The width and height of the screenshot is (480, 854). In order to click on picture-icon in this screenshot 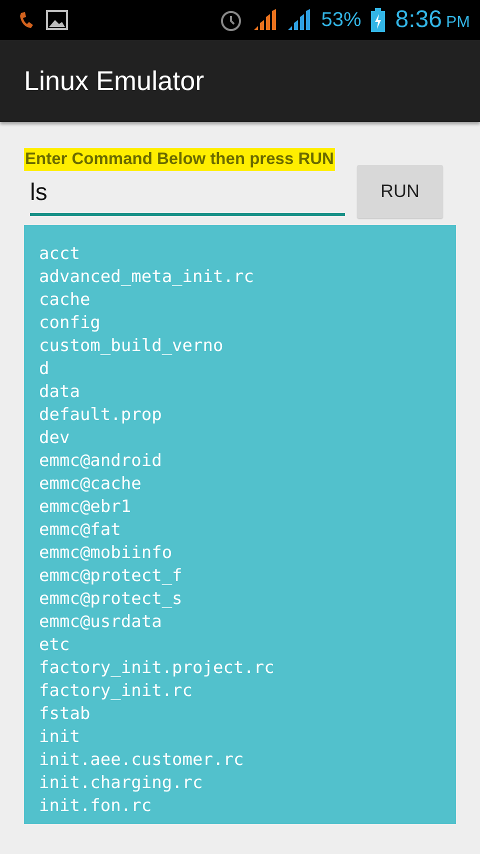, I will do `click(57, 20)`.